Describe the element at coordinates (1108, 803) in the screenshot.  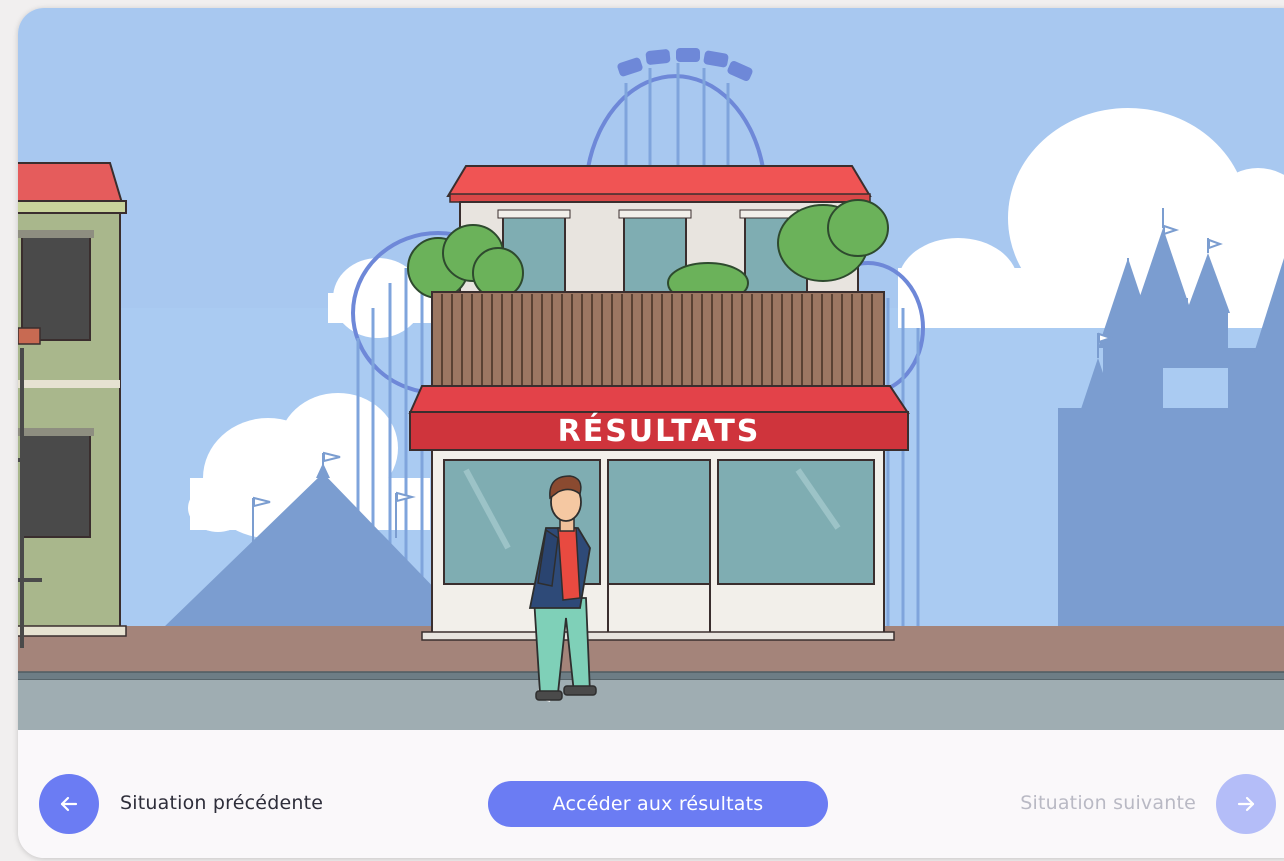
I see `next-situation-label: Situation suivante` at that location.